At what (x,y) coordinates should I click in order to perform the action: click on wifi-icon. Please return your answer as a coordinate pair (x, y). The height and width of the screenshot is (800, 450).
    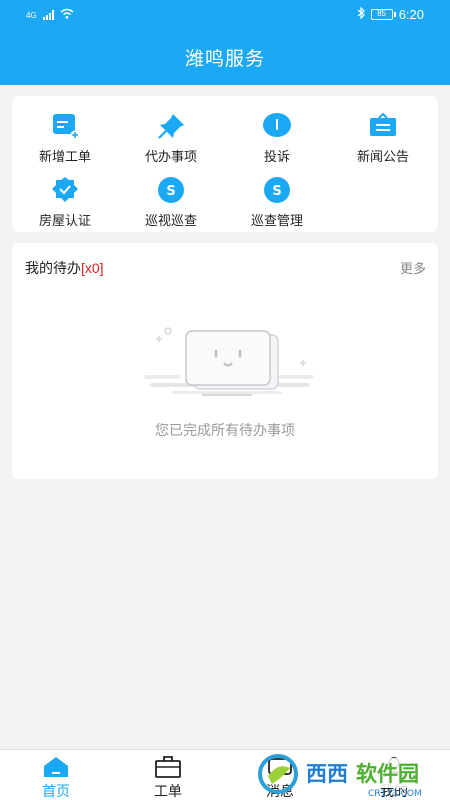
    Looking at the image, I should click on (67, 15).